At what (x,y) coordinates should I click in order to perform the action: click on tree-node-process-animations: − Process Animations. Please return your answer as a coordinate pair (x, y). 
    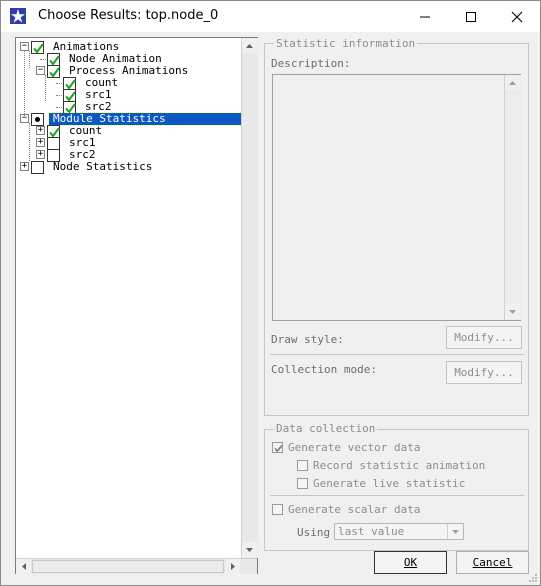
    Looking at the image, I should click on (128, 71).